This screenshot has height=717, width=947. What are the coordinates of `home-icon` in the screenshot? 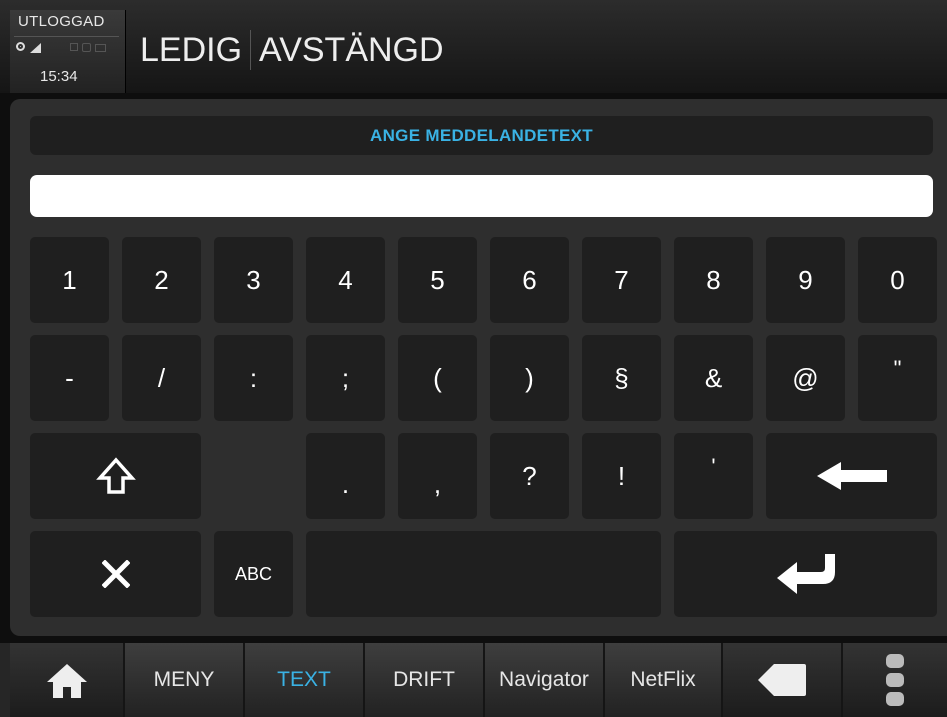 It's located at (66, 681).